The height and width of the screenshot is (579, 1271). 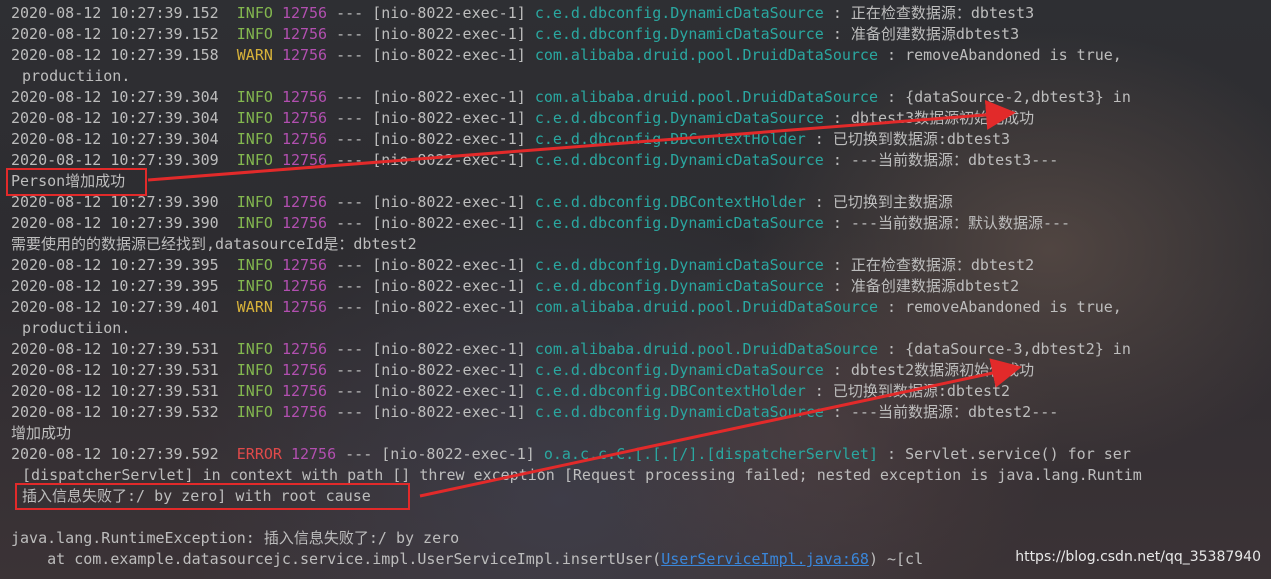 I want to click on watermark-text: https://blog.csdn.net/qq_35387940, so click(x=1138, y=557).